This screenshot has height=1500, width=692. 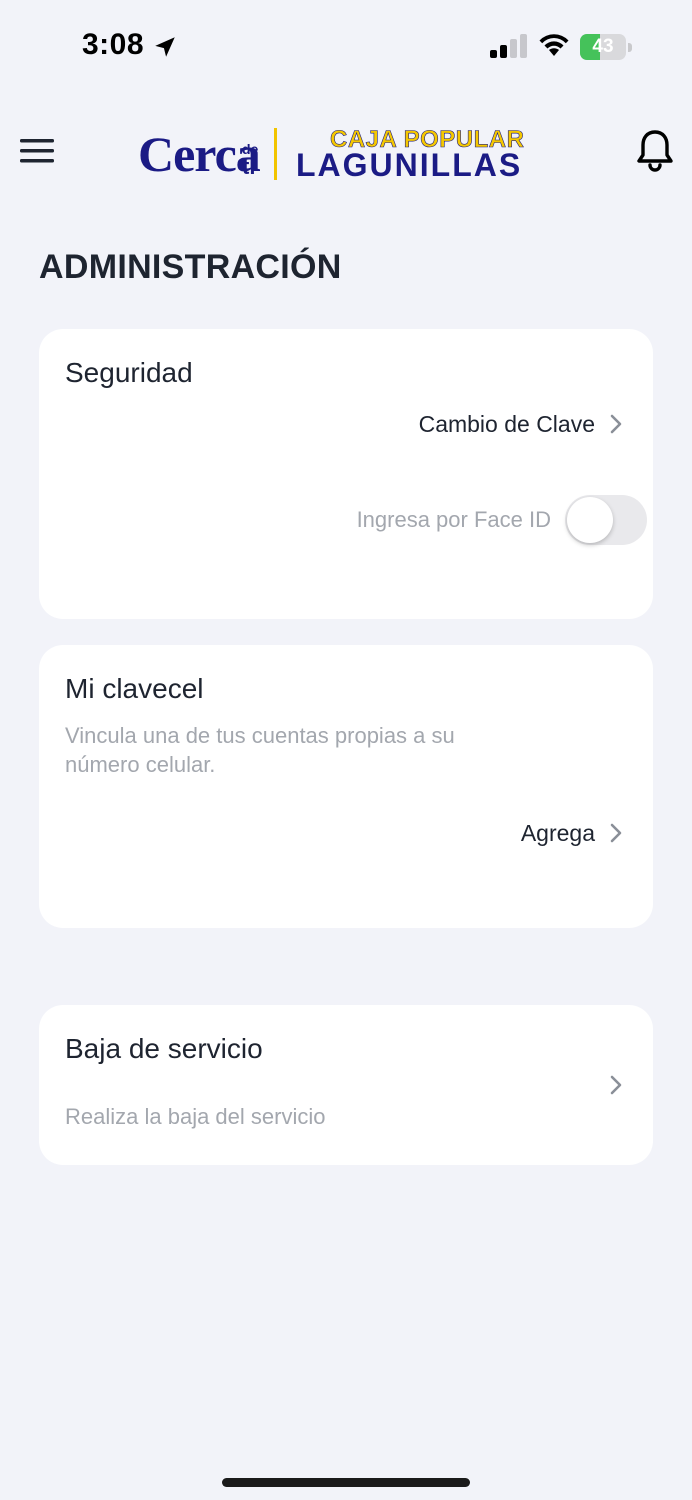 I want to click on logo-divider, so click(x=275, y=154).